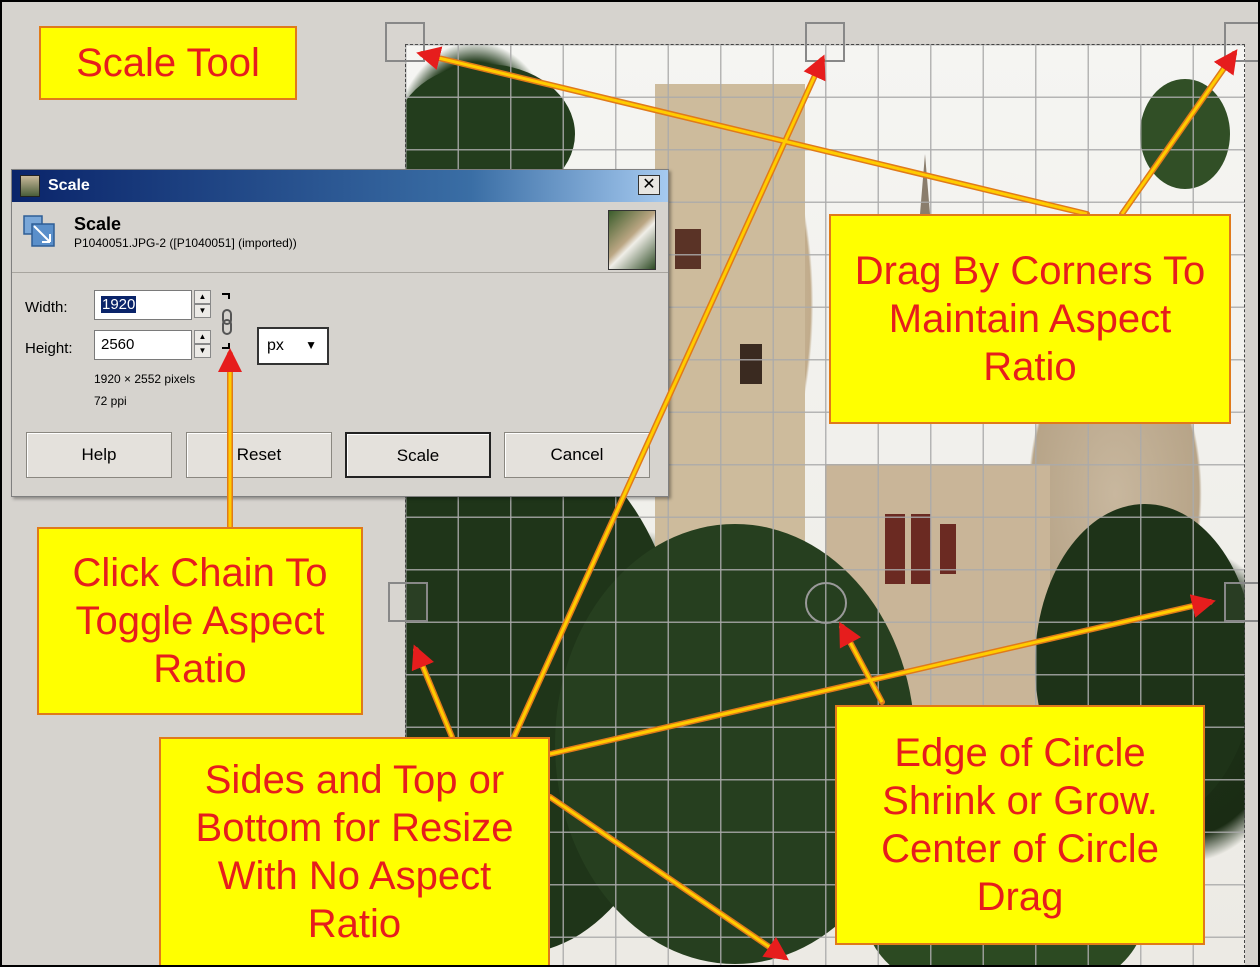 The image size is (1260, 967). Describe the element at coordinates (39, 231) in the screenshot. I see `scale-tool-icon` at that location.